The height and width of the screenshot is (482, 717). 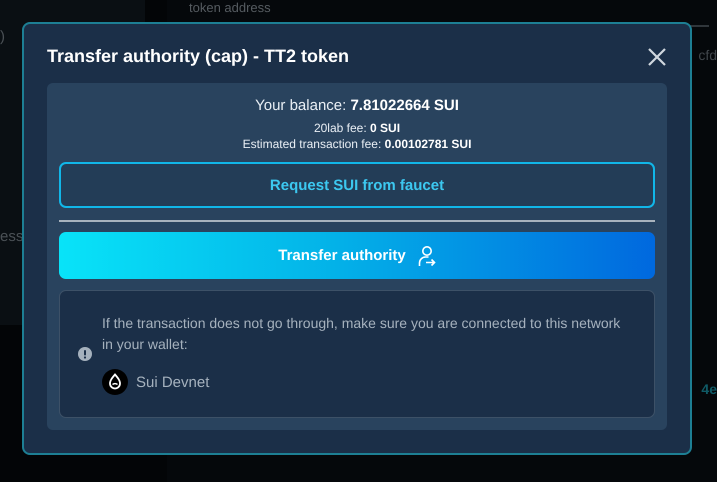 I want to click on water-drop-logo-icon, so click(x=115, y=382).